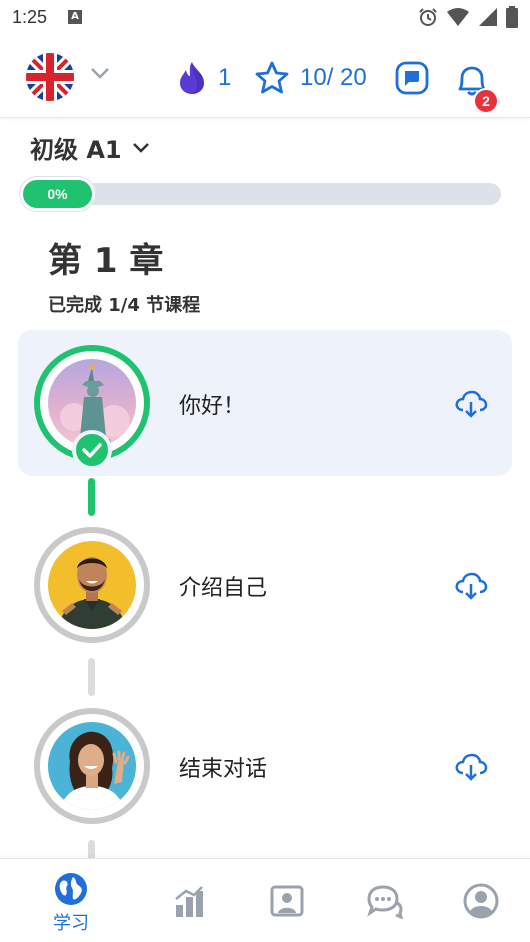 This screenshot has height=942, width=530. I want to click on status-bar: 1:25 A, so click(265, 18).